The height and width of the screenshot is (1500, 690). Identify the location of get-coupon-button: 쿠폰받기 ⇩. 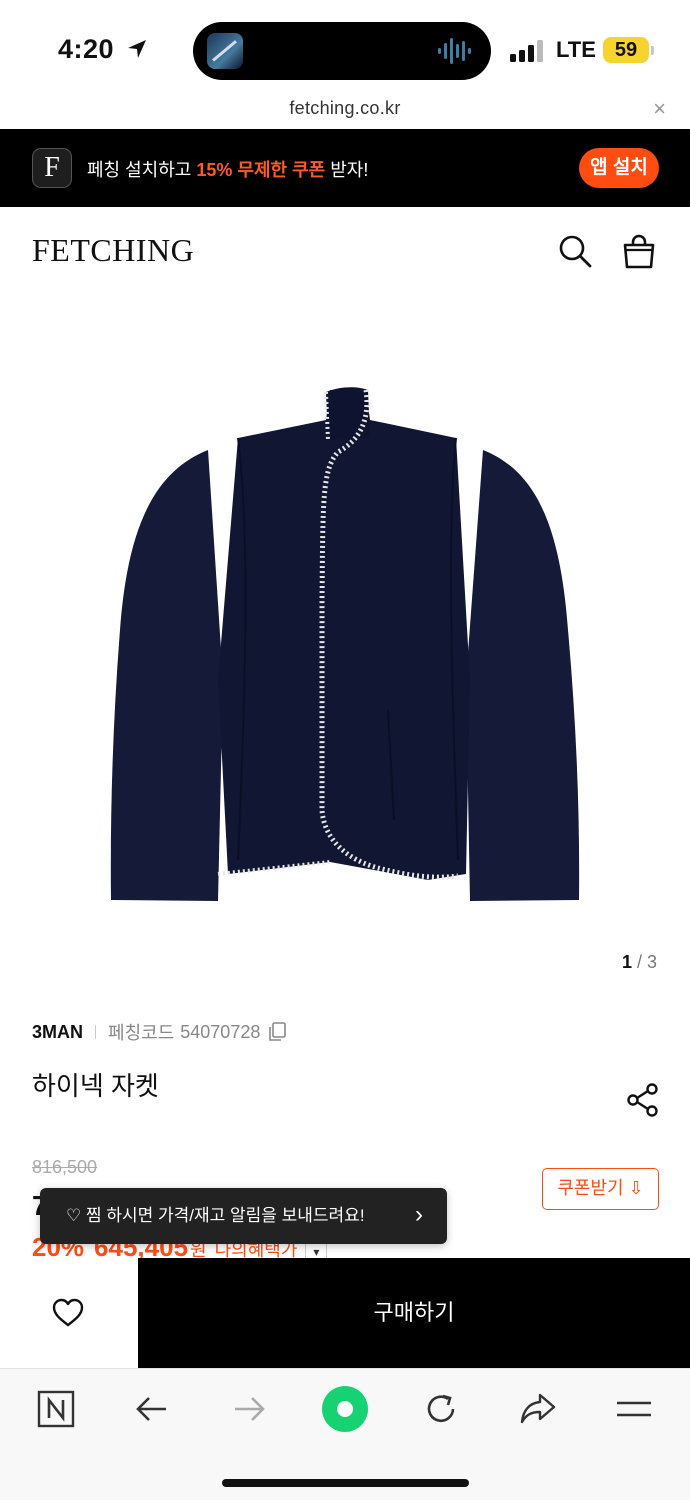
(600, 1189).